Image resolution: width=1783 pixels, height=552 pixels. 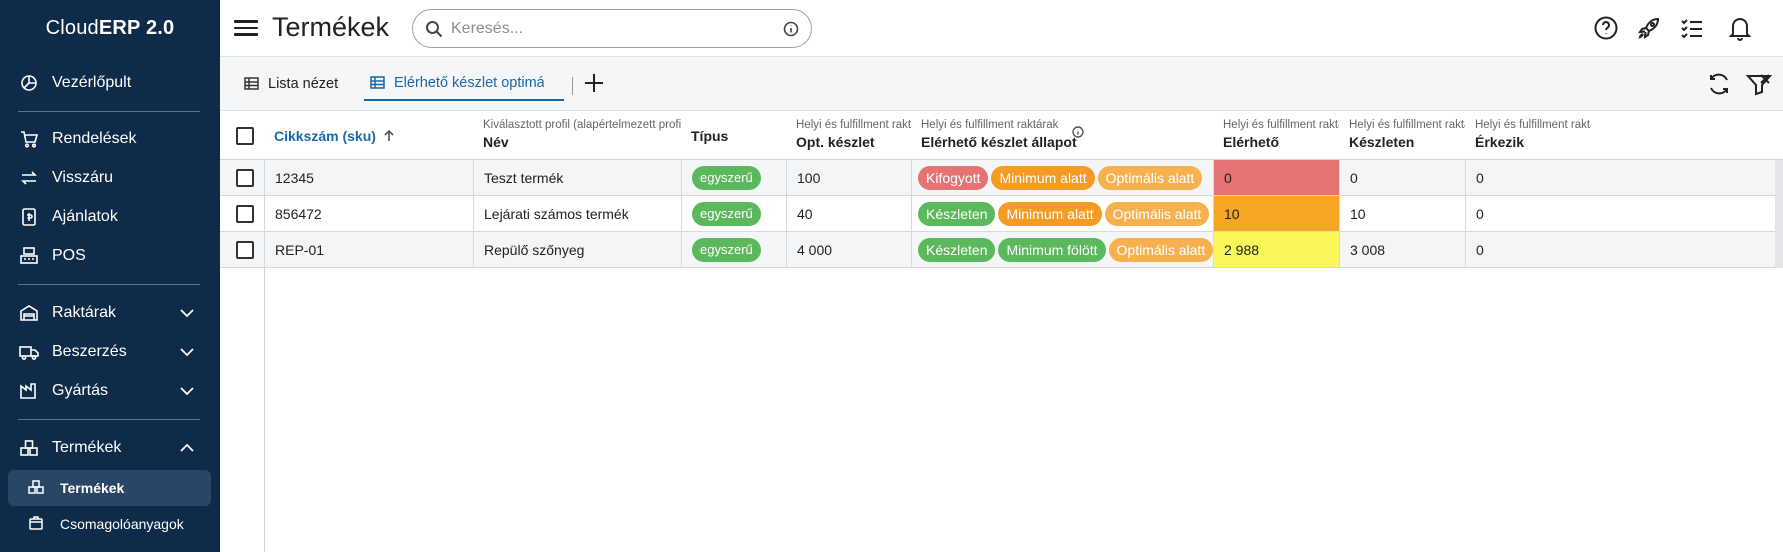 I want to click on status-badge: Minimum fölött, so click(x=1052, y=249).